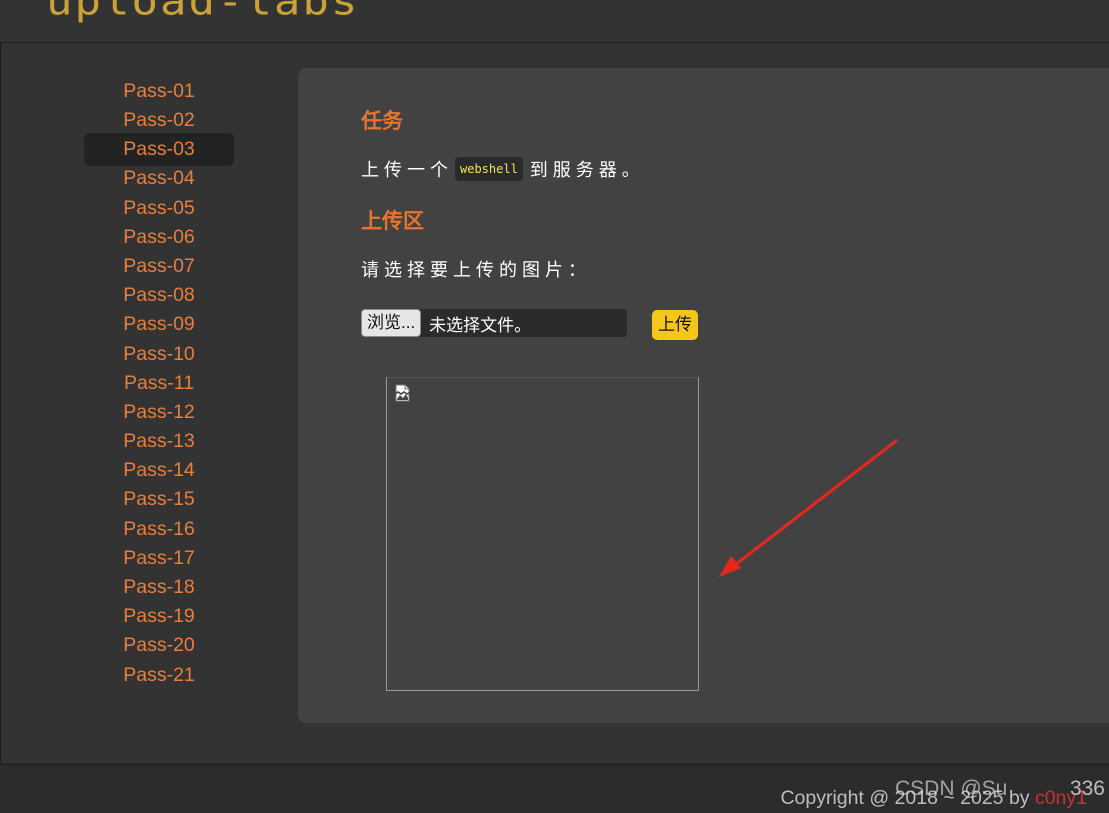 This screenshot has width=1109, height=813. I want to click on csdn-watermark: CSDN @Su, so click(951, 788).